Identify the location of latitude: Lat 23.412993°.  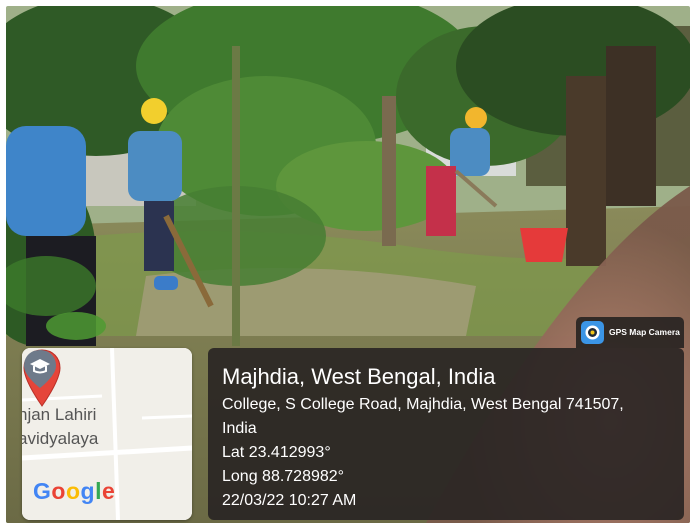
(276, 452).